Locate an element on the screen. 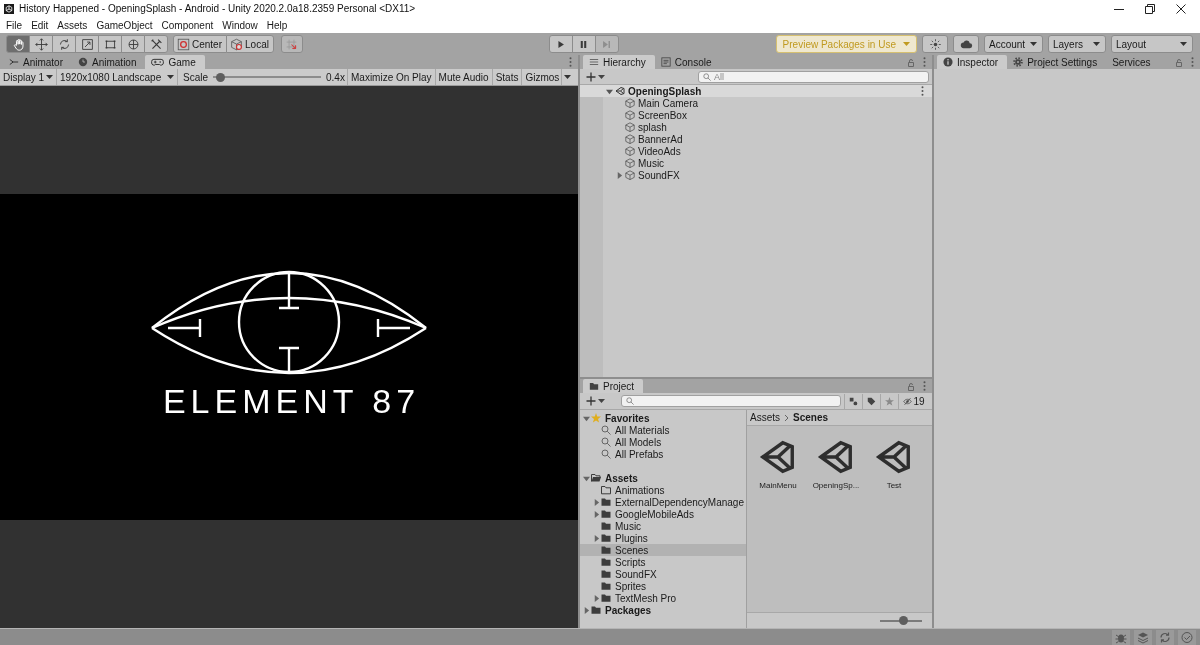  menu-item: Component is located at coordinates (187, 25).